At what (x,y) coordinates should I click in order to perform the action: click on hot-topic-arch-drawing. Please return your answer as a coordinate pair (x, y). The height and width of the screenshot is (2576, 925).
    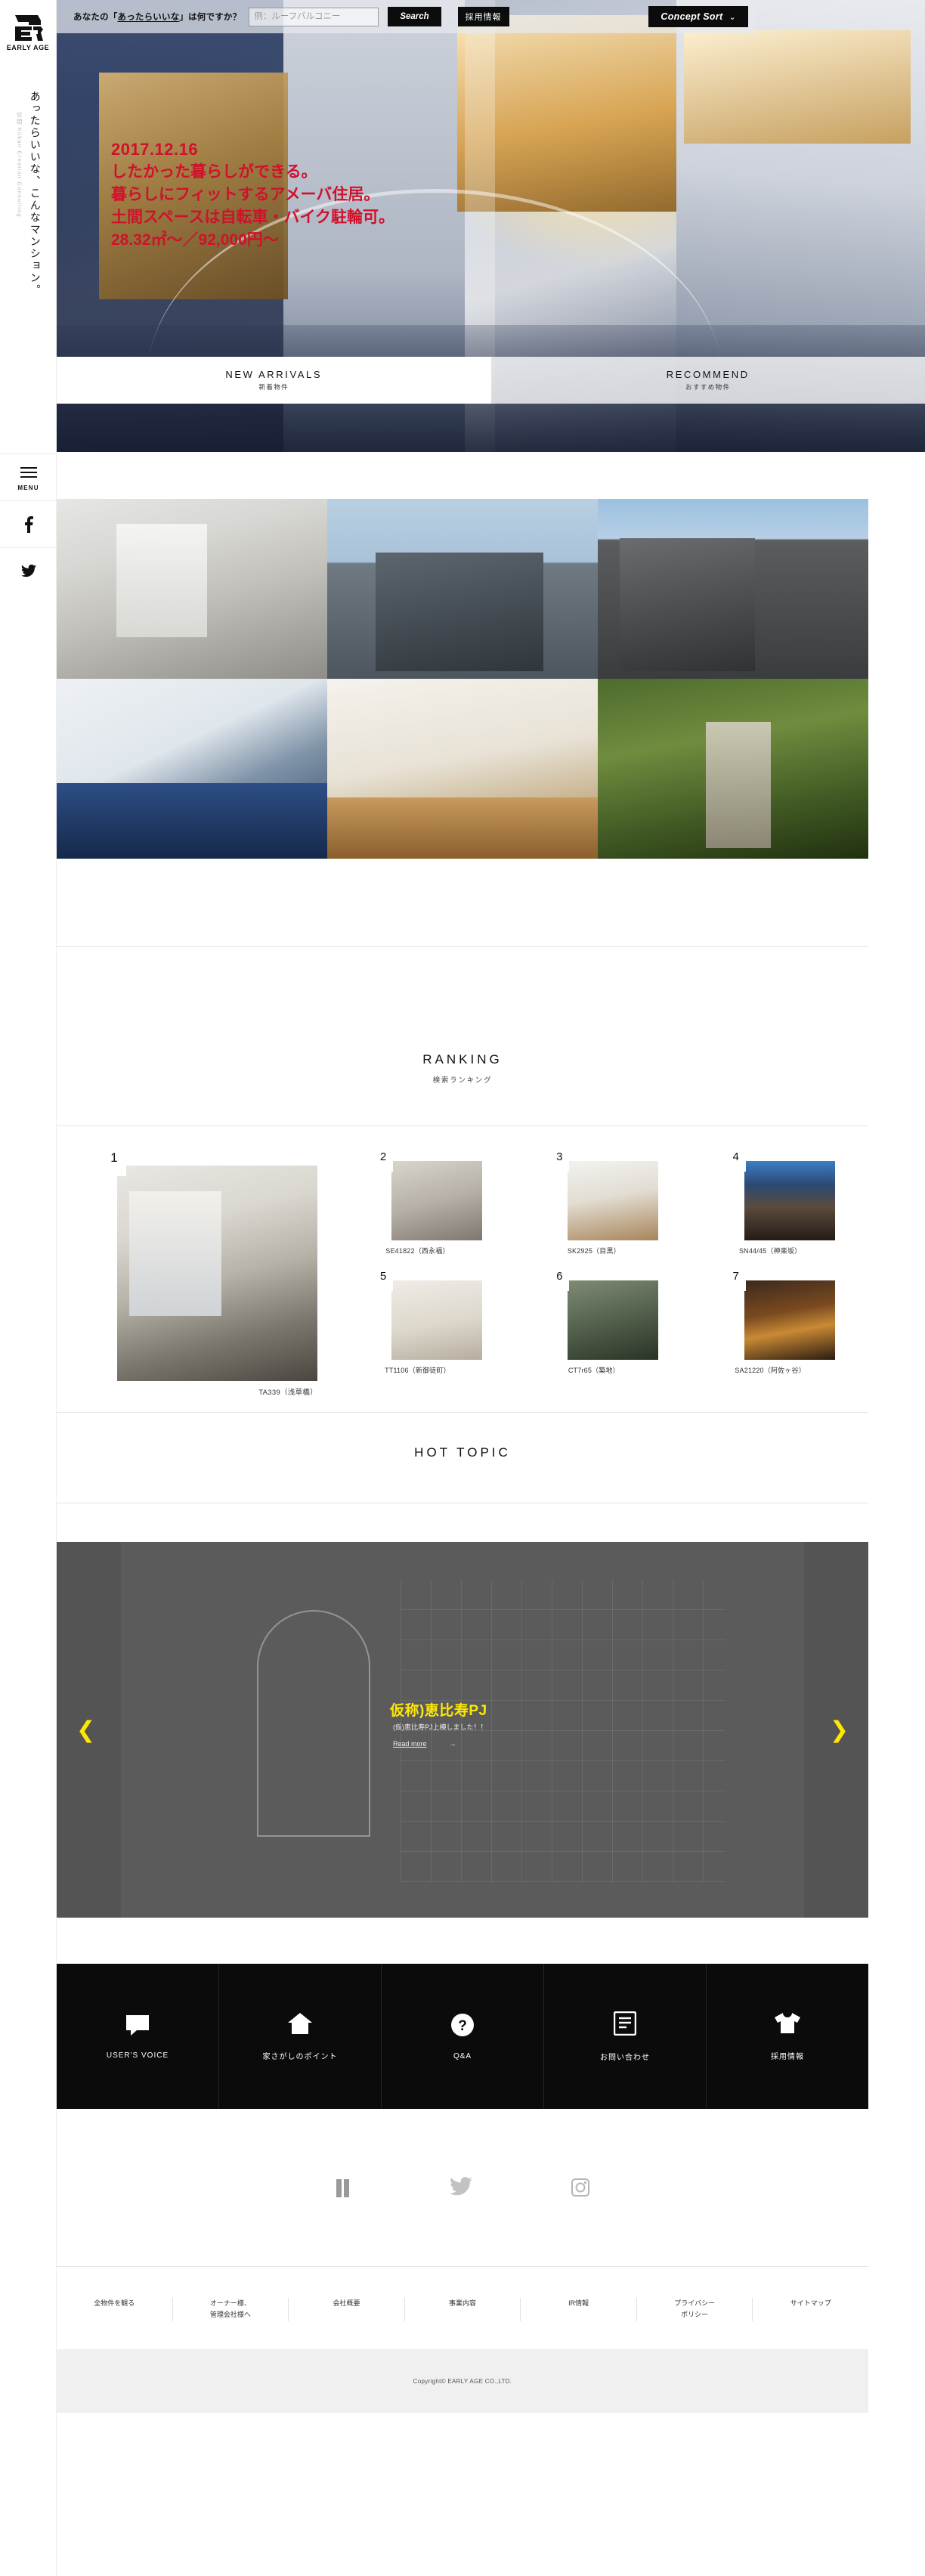
    Looking at the image, I should click on (313, 1723).